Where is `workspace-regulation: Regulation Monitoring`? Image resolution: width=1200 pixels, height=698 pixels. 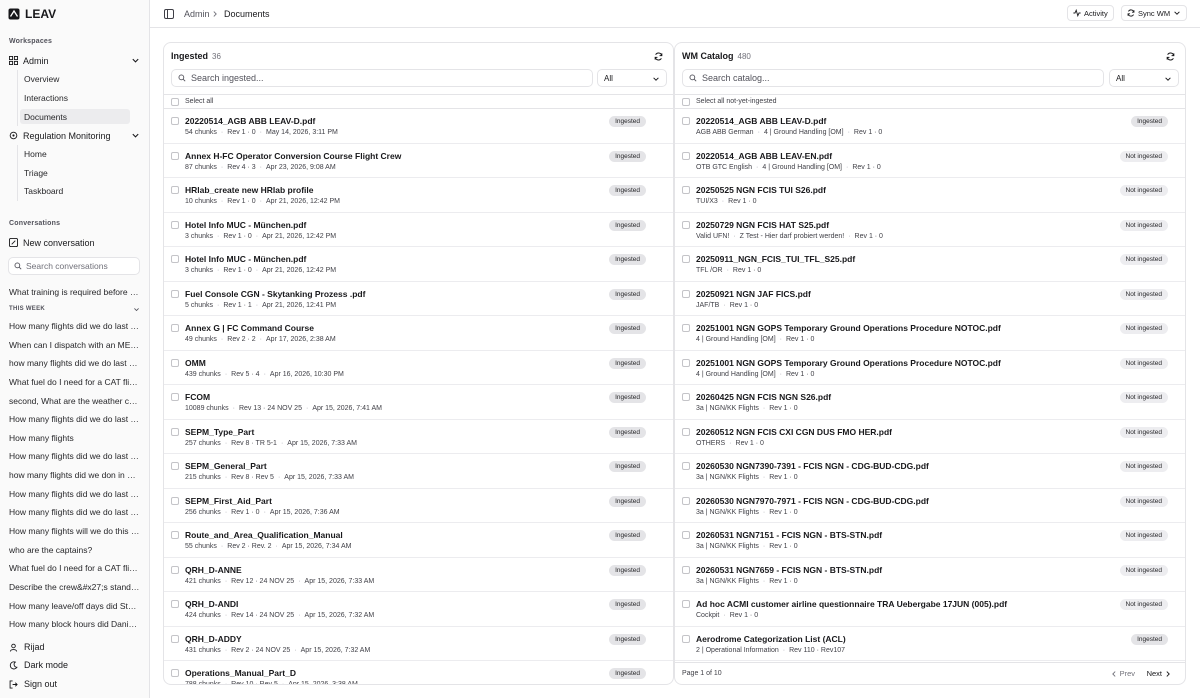
workspace-regulation: Regulation Monitoring is located at coordinates (75, 135).